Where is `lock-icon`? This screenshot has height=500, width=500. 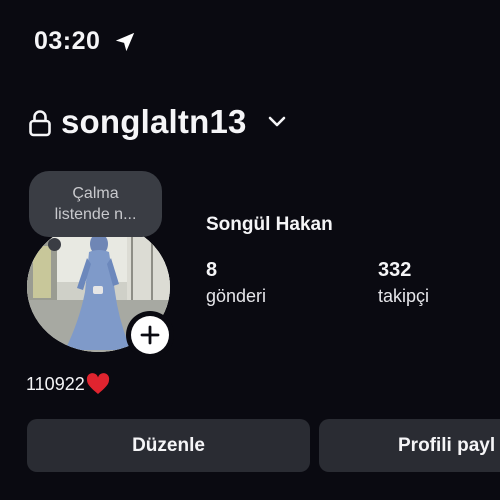
lock-icon is located at coordinates (40, 123).